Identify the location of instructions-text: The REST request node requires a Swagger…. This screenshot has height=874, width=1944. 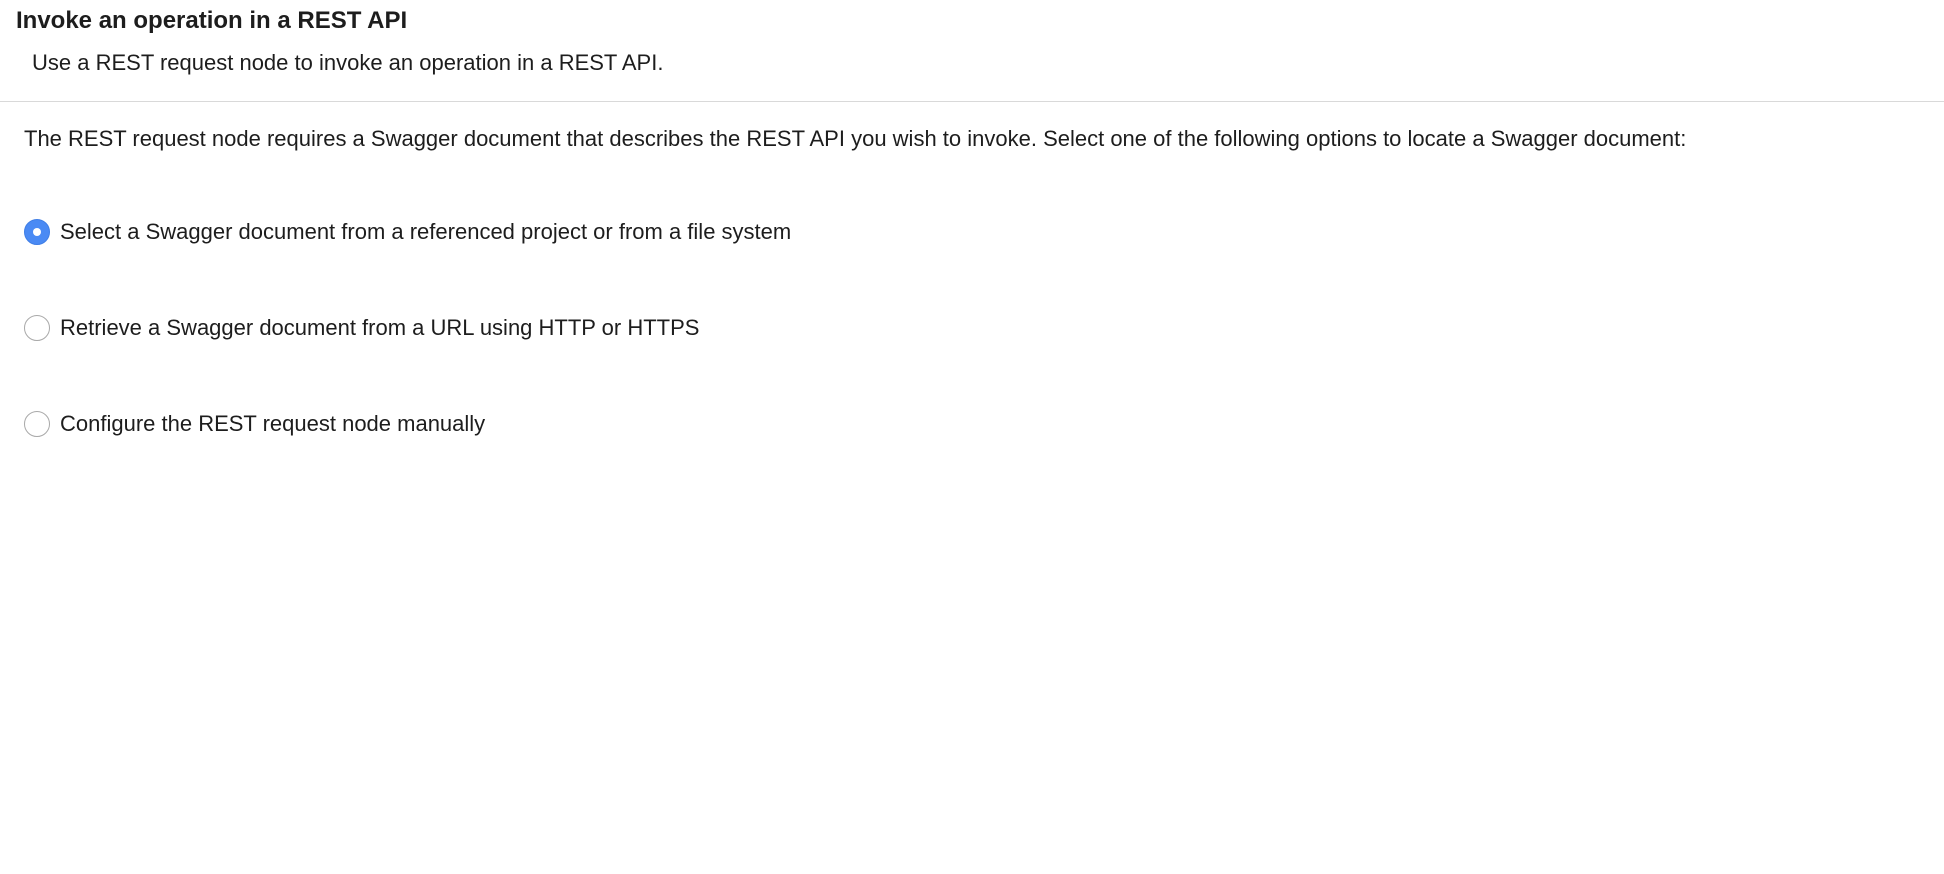
(855, 138).